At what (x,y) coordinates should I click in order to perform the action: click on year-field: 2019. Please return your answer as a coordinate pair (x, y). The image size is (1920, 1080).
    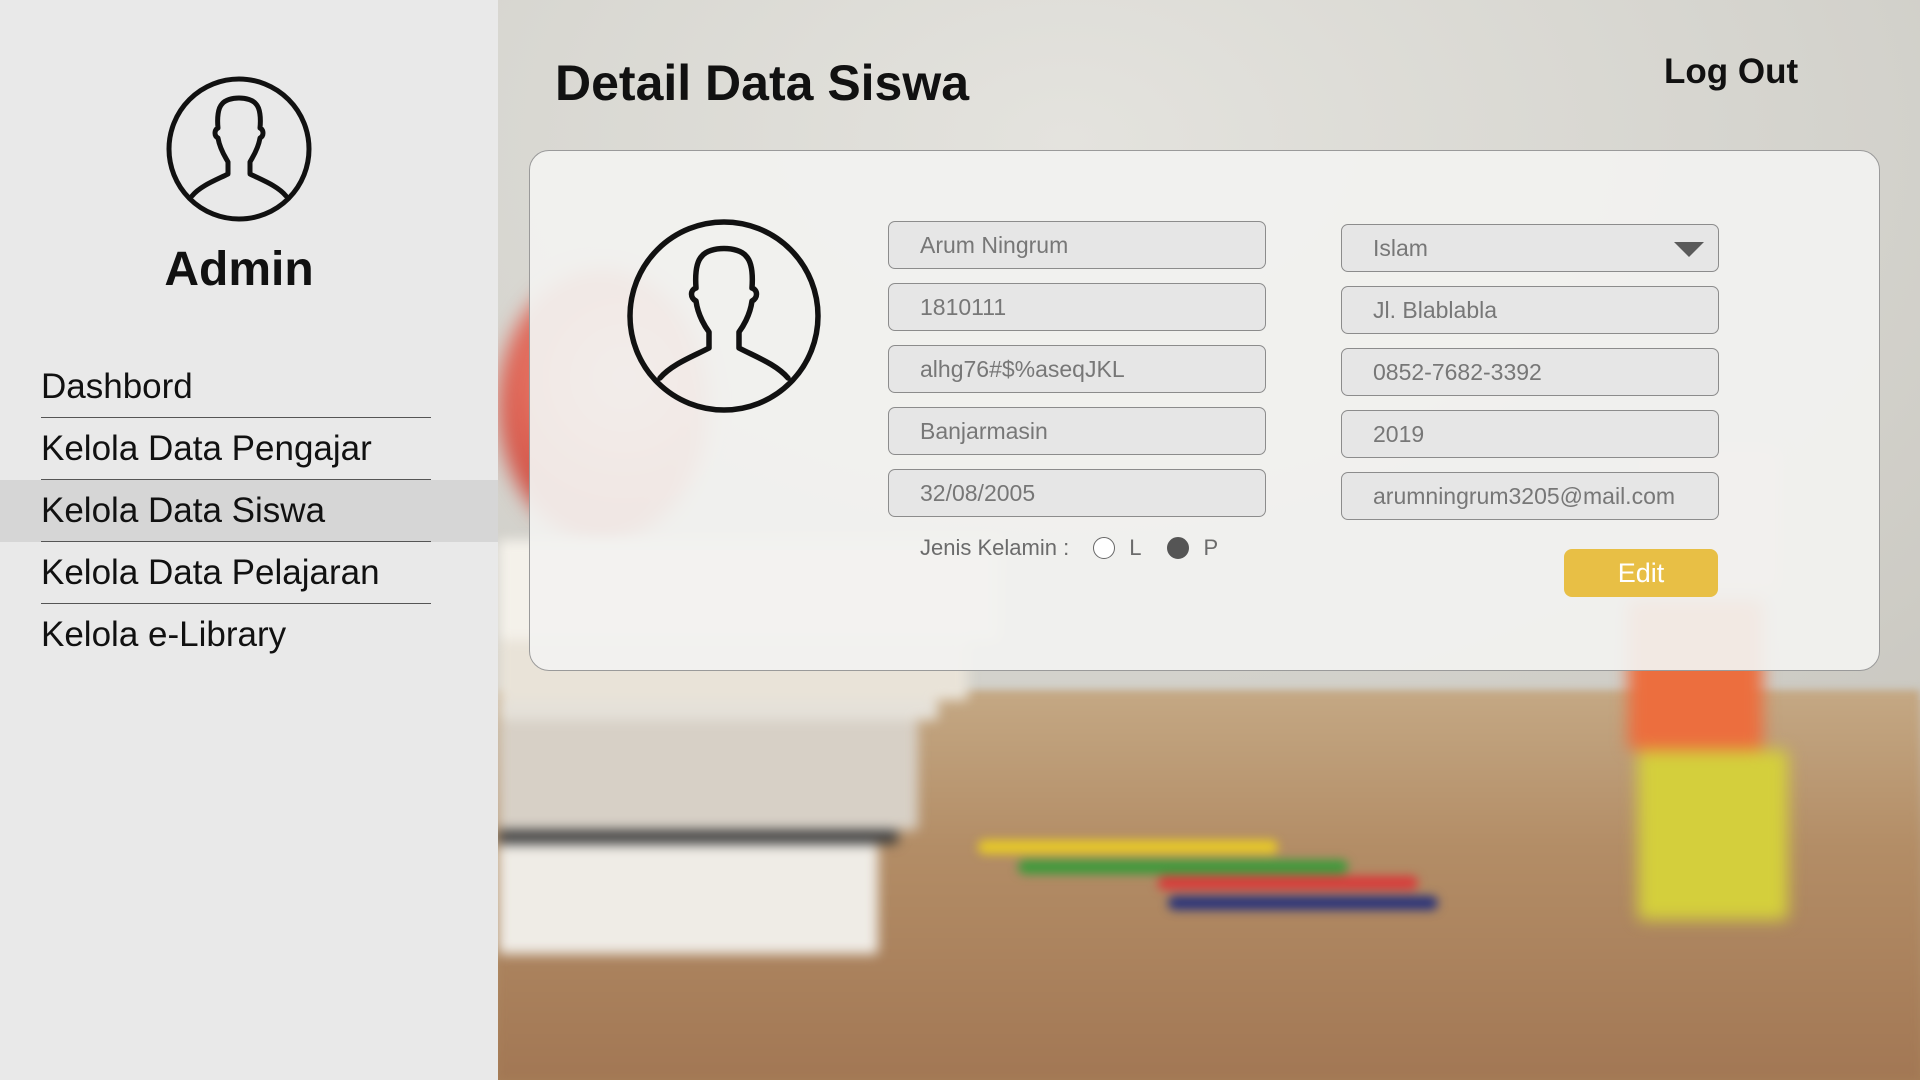
    Looking at the image, I should click on (1530, 434).